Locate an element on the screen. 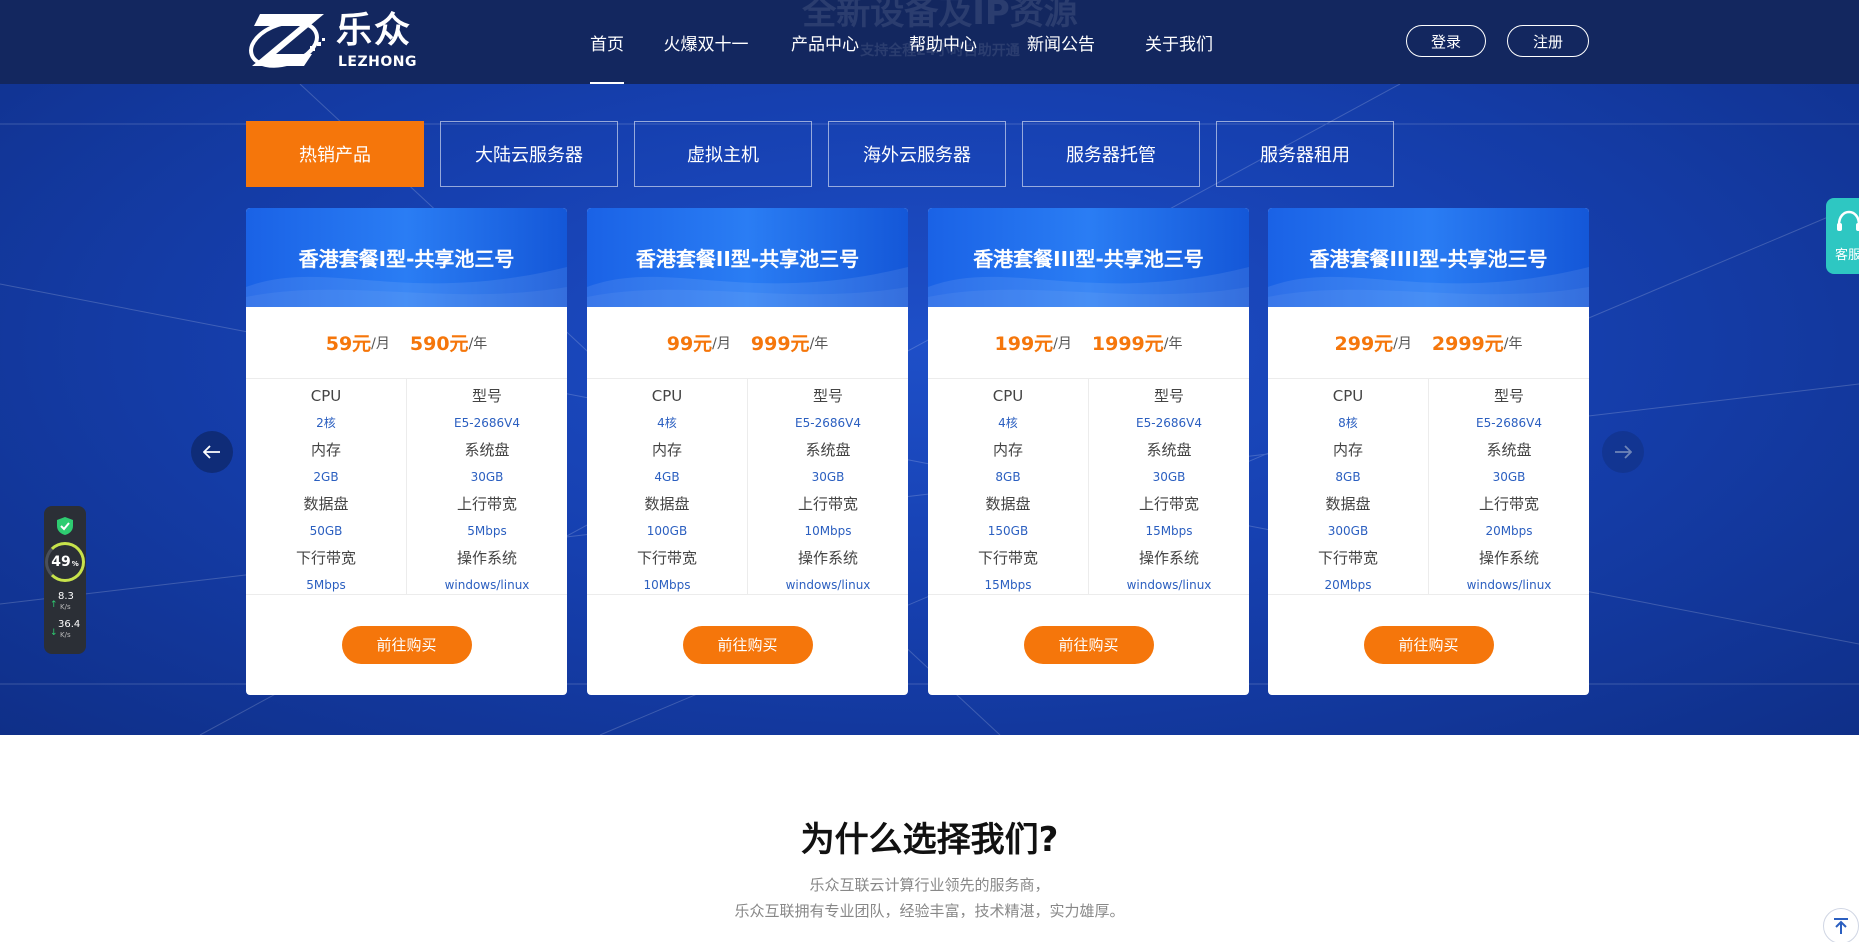 The image size is (1859, 942). spec-value-uplink: 10Mbps is located at coordinates (828, 531).